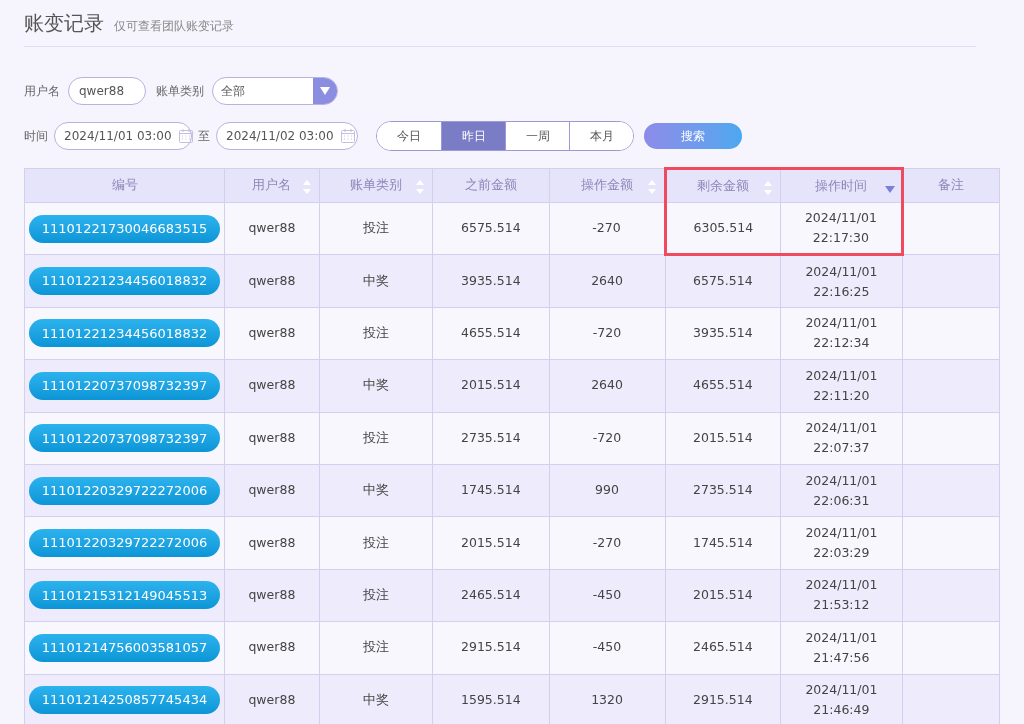 The width and height of the screenshot is (1024, 724). What do you see at coordinates (180, 91) in the screenshot?
I see `field-label: 账单类别` at bounding box center [180, 91].